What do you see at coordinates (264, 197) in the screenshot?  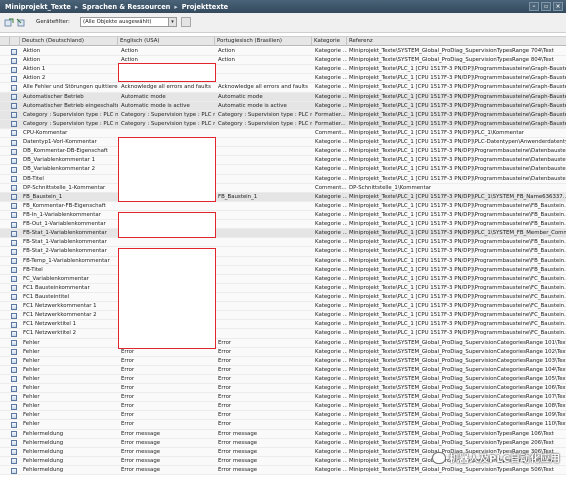 I see `cell-portuguese: FB_Baustein_1` at bounding box center [264, 197].